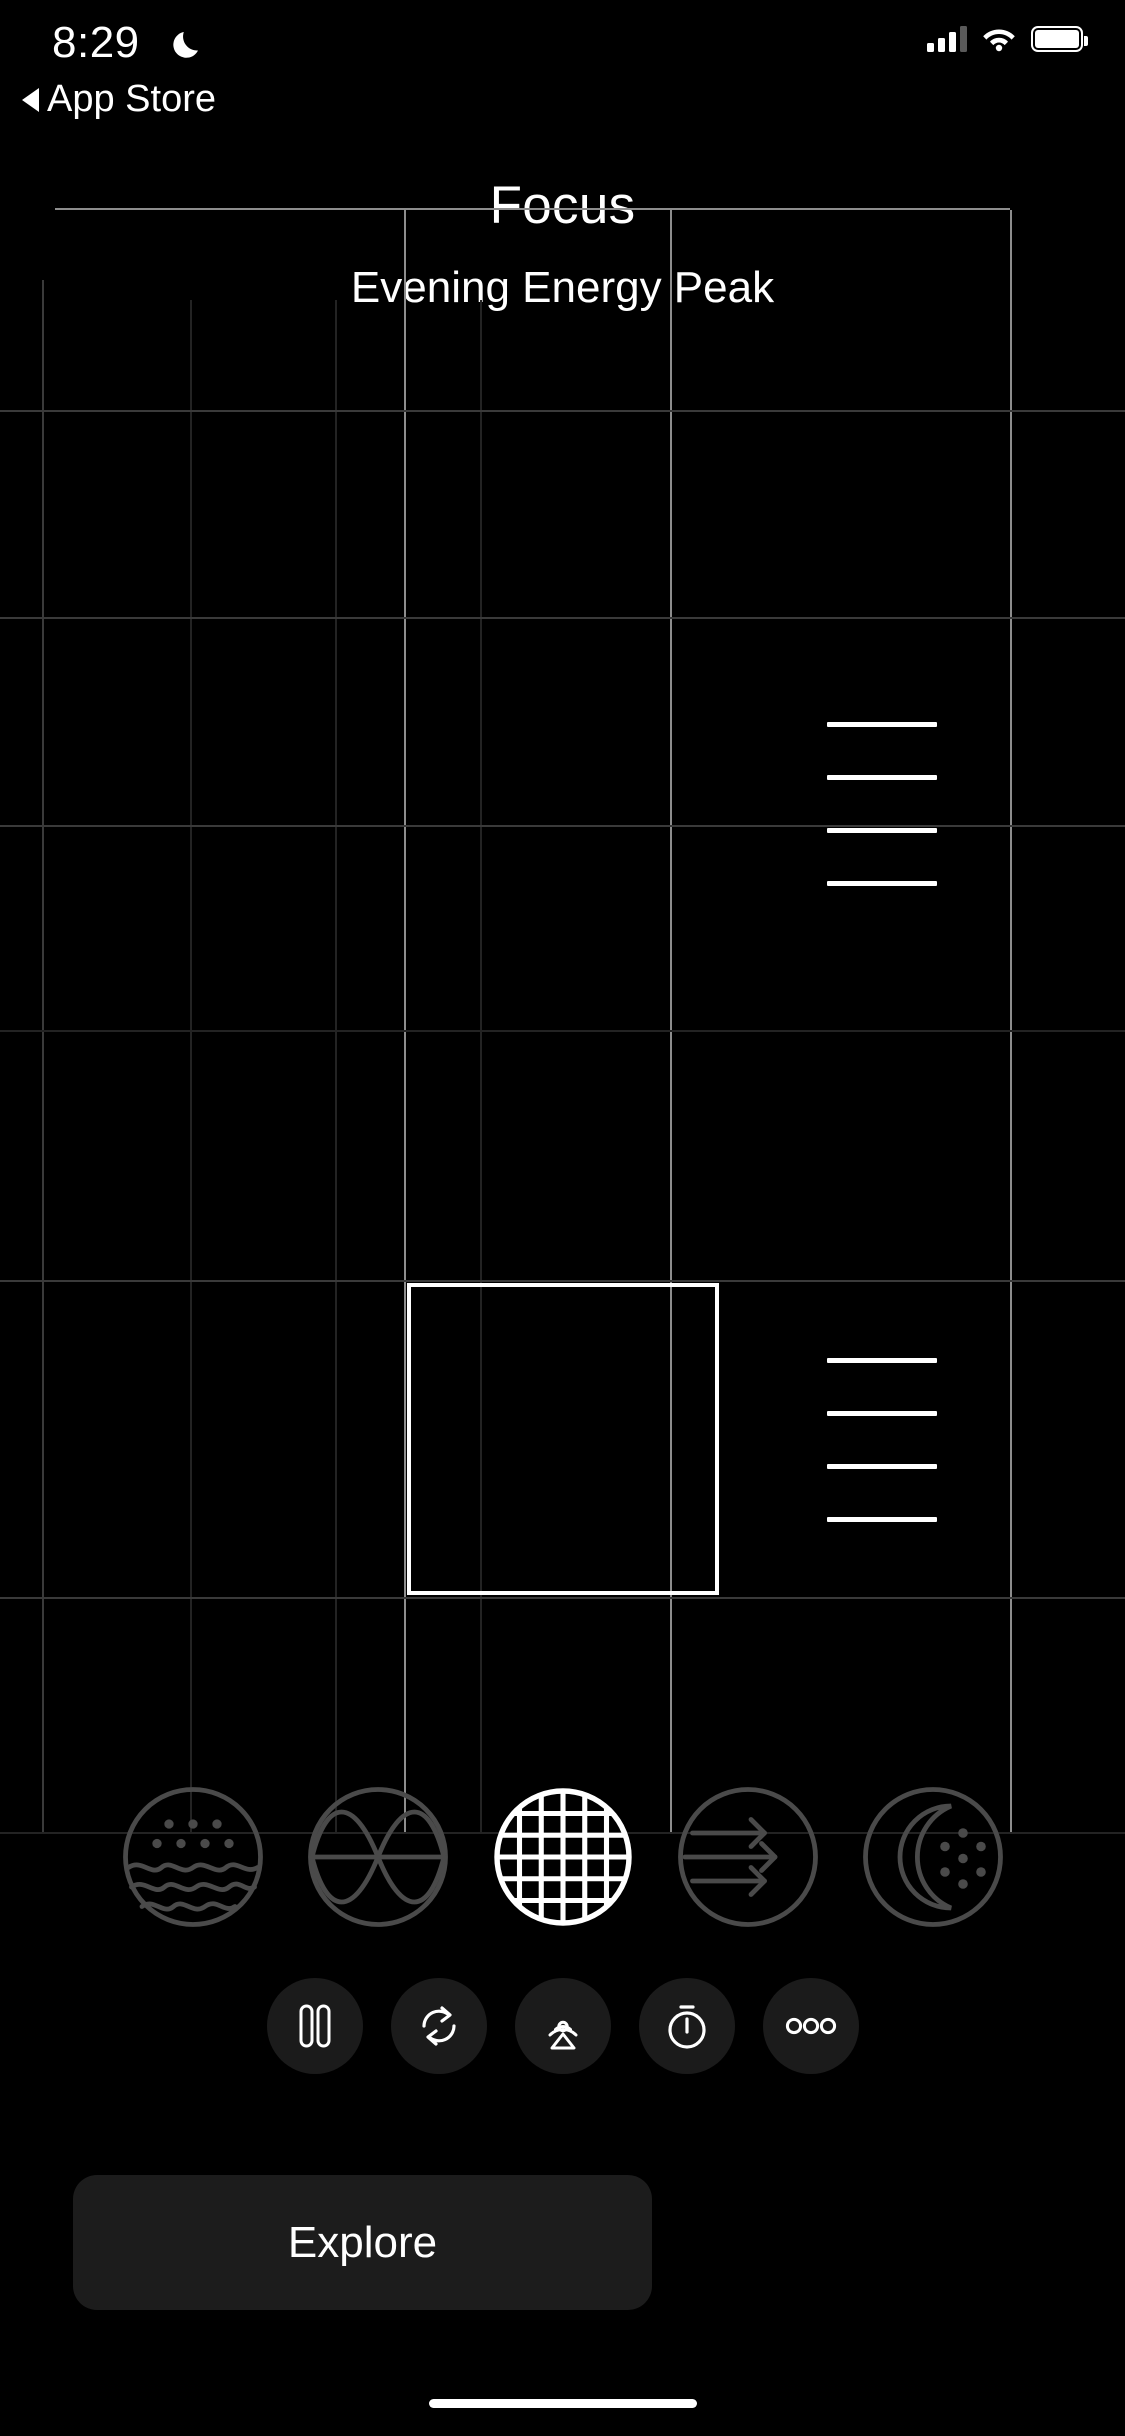  I want to click on grid-sphere-icon, so click(563, 1857).